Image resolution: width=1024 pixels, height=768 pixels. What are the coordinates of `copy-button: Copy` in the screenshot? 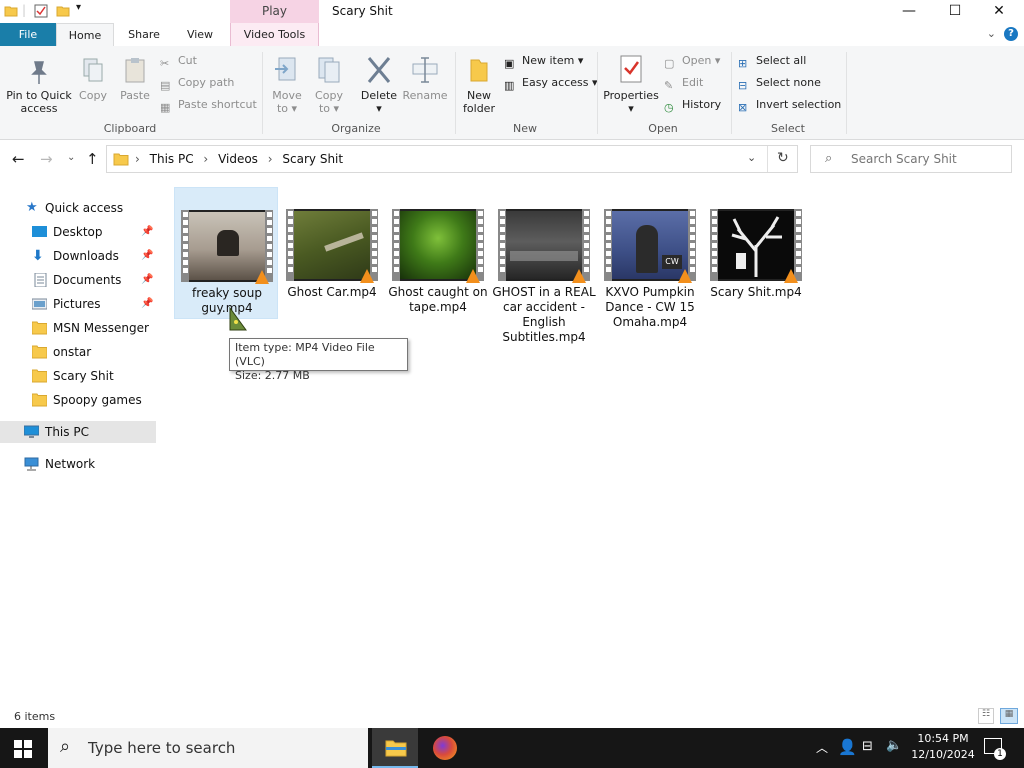 It's located at (93, 79).